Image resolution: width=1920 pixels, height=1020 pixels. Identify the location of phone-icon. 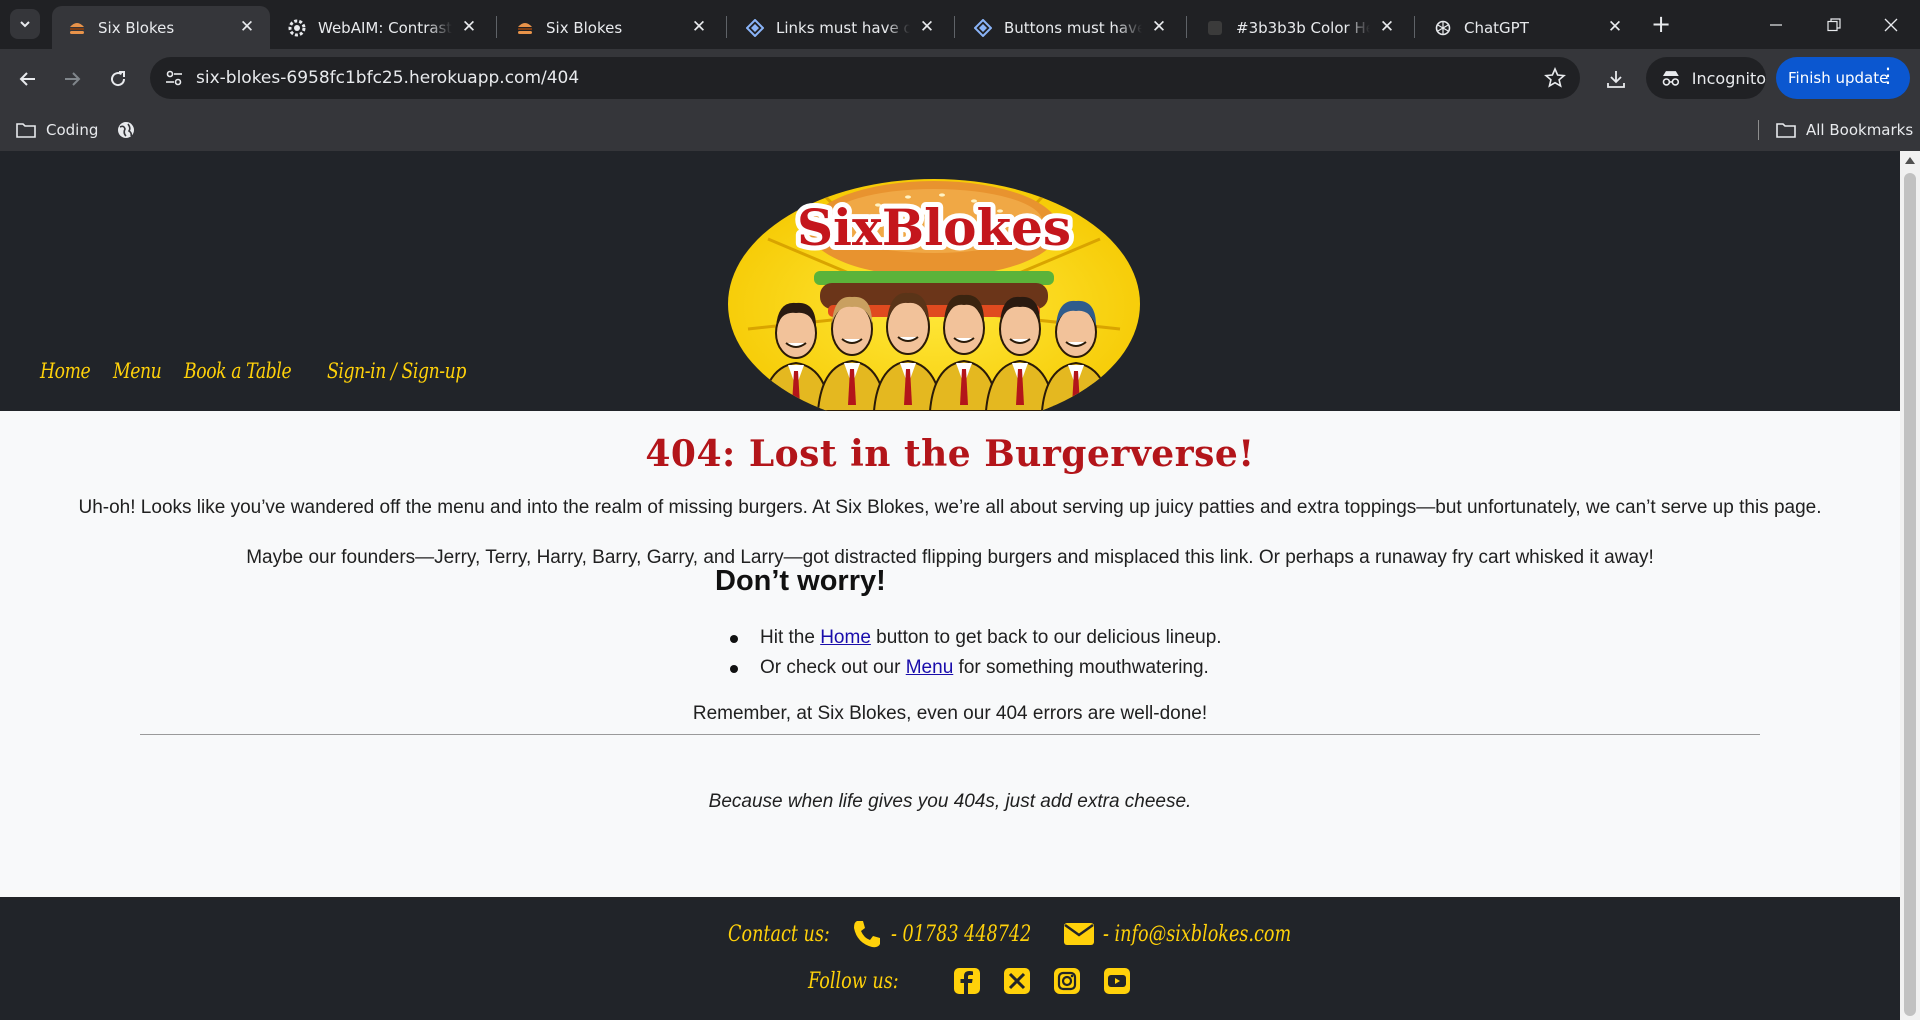
(867, 934).